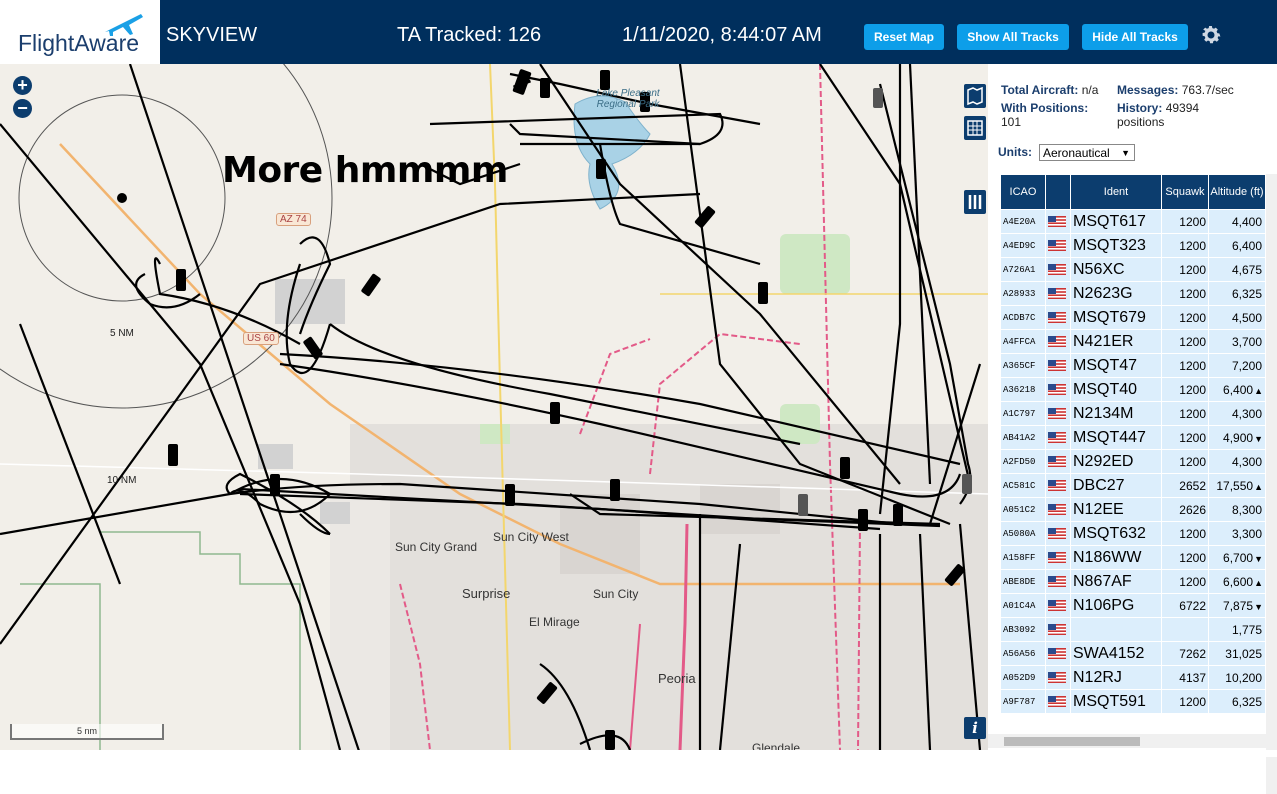 The height and width of the screenshot is (794, 1277). What do you see at coordinates (1040, 90) in the screenshot?
I see `total-aircraft-label: Total Aircraft:` at bounding box center [1040, 90].